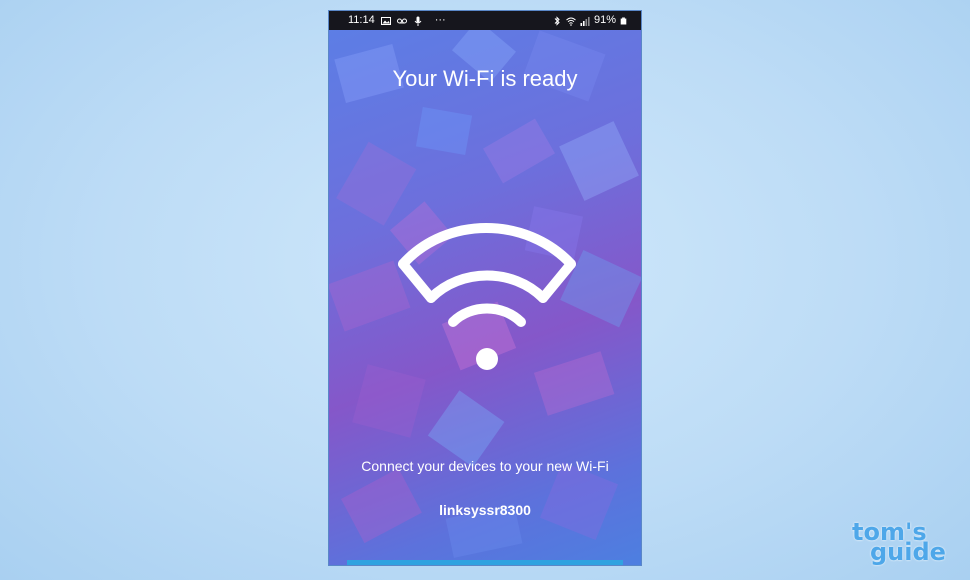 The height and width of the screenshot is (580, 970). Describe the element at coordinates (604, 20) in the screenshot. I see `battery-percent: 91%` at that location.